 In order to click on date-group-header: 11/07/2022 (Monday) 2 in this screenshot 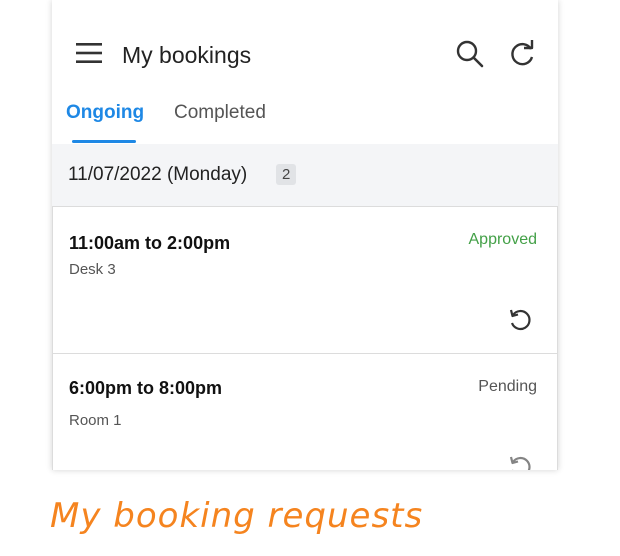, I will do `click(305, 175)`.